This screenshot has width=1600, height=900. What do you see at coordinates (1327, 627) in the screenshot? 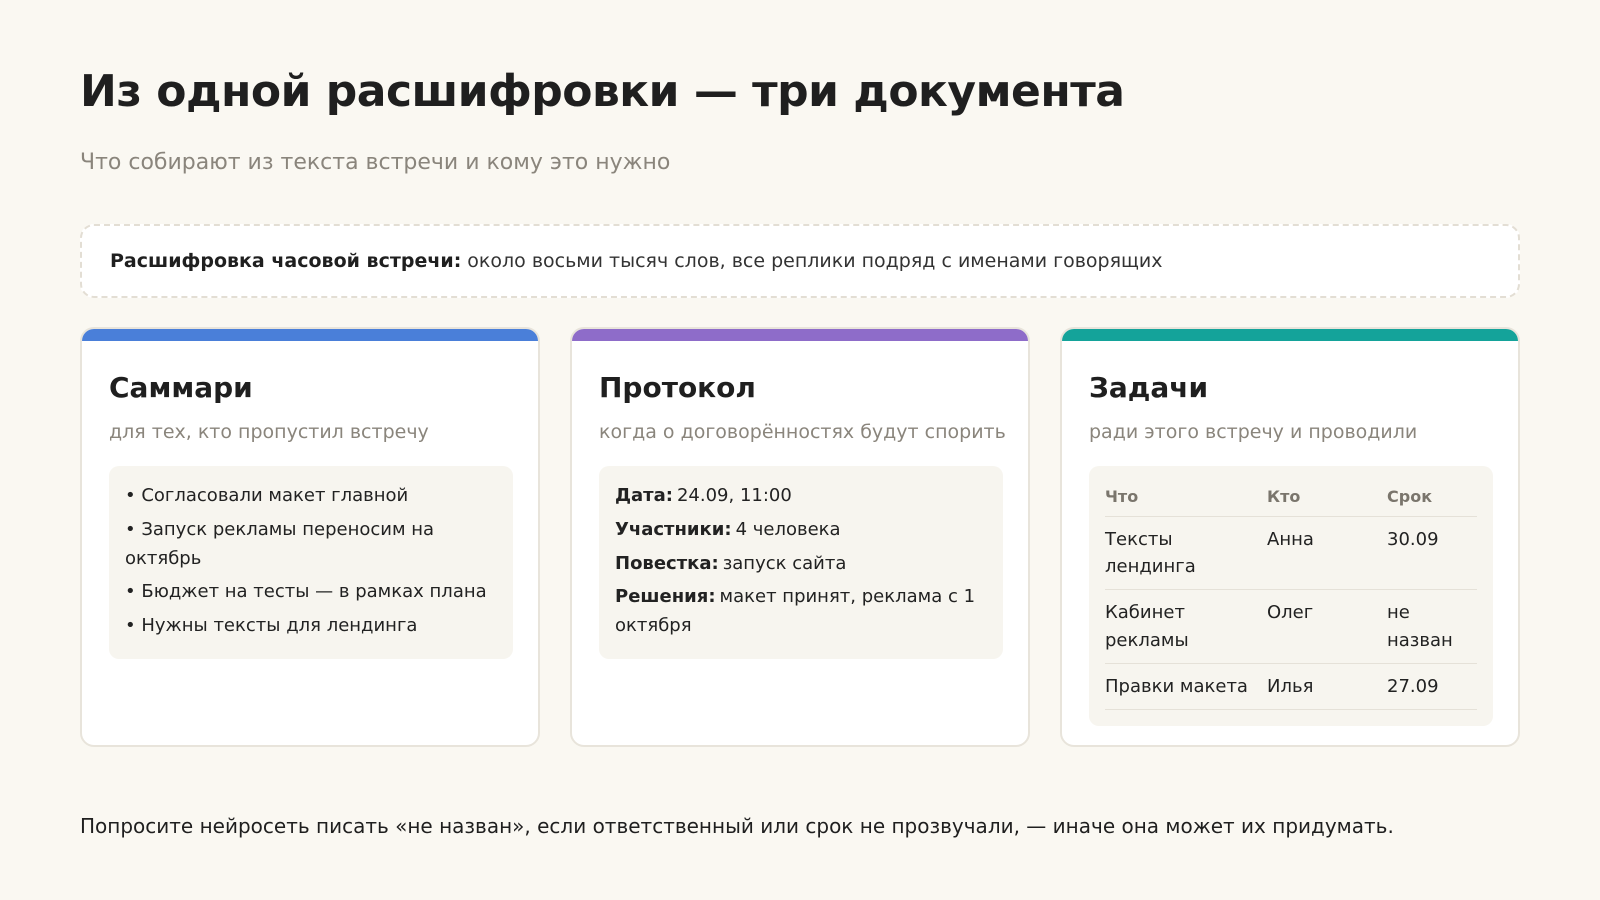
I see `task-who: Олег` at bounding box center [1327, 627].